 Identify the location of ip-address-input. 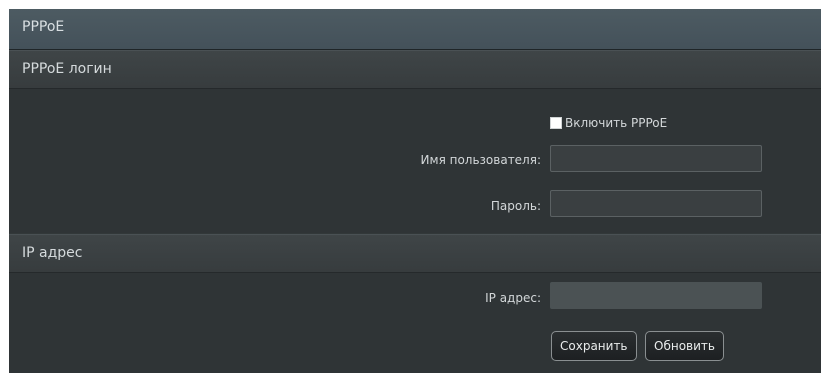
(656, 295).